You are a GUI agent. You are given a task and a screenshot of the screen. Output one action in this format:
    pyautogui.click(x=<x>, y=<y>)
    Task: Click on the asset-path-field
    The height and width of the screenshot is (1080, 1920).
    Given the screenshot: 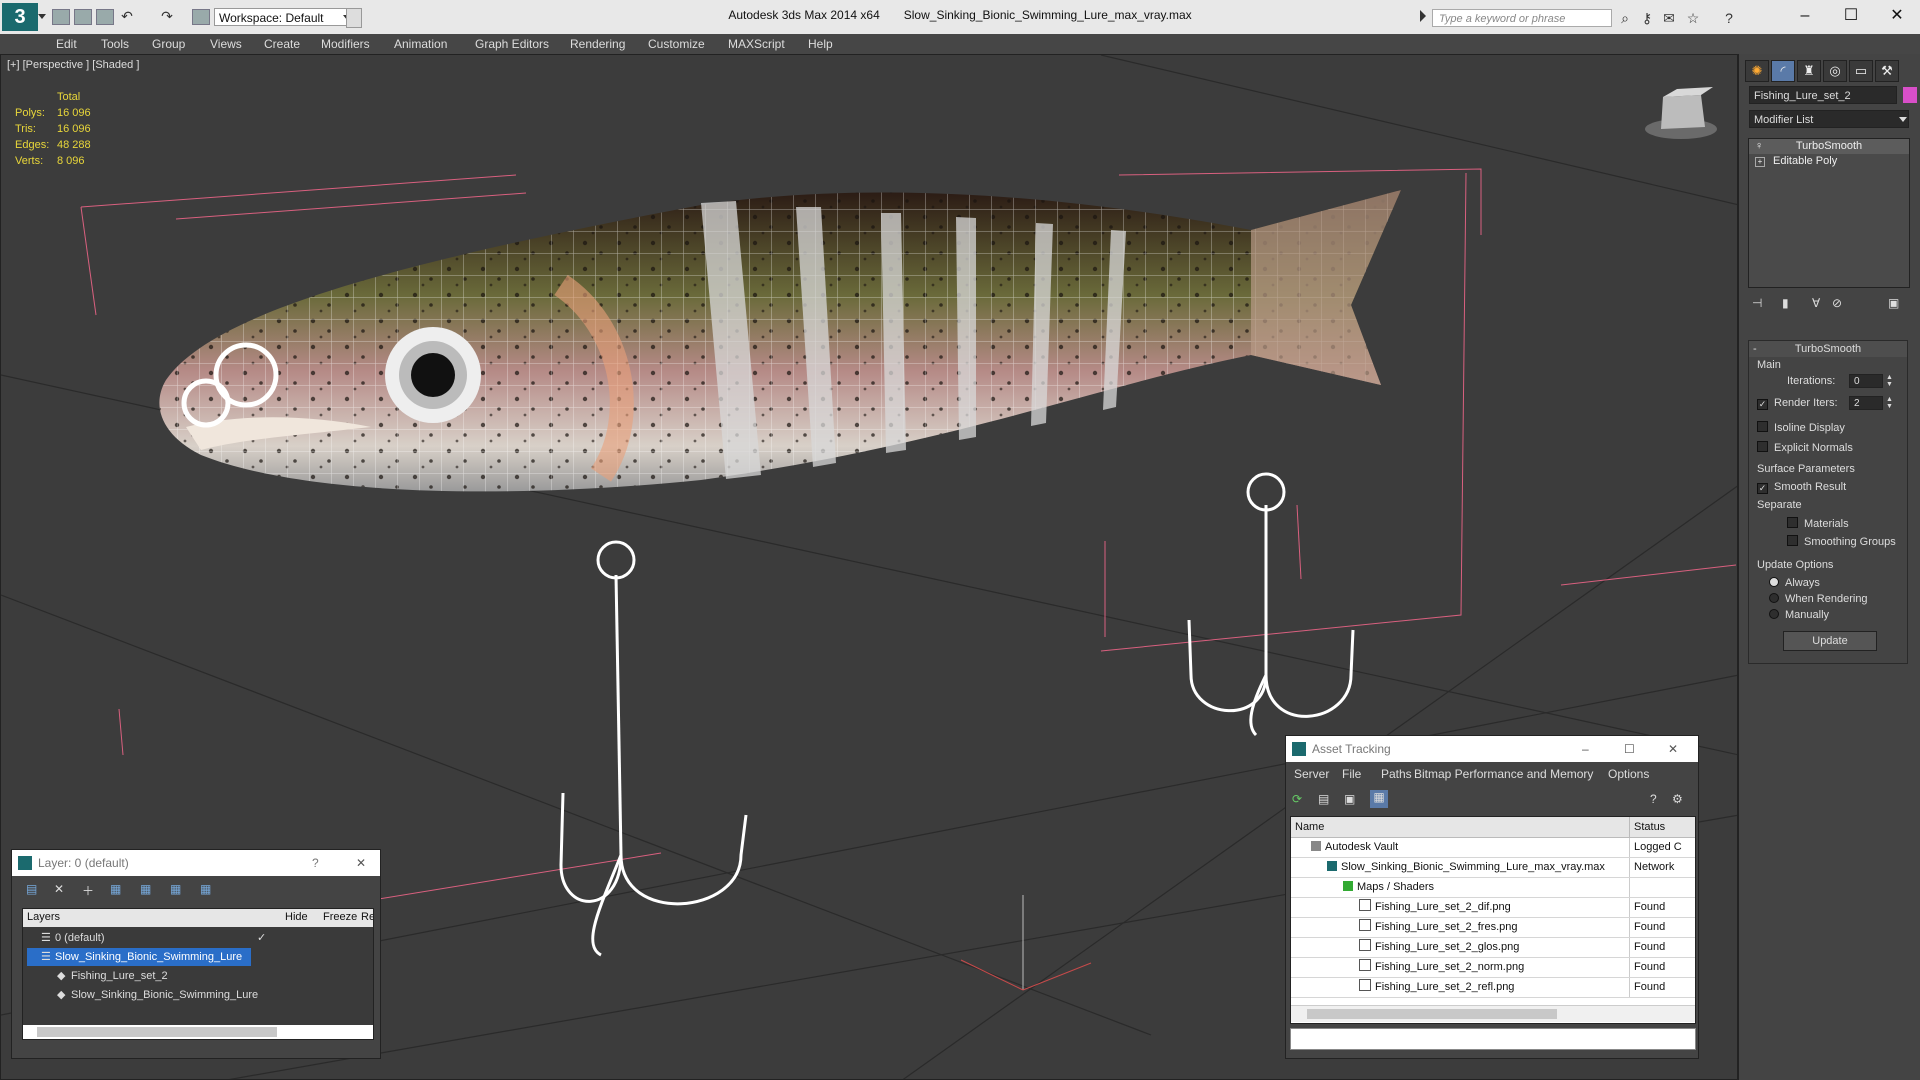 What is the action you would take?
    pyautogui.click(x=1493, y=1039)
    